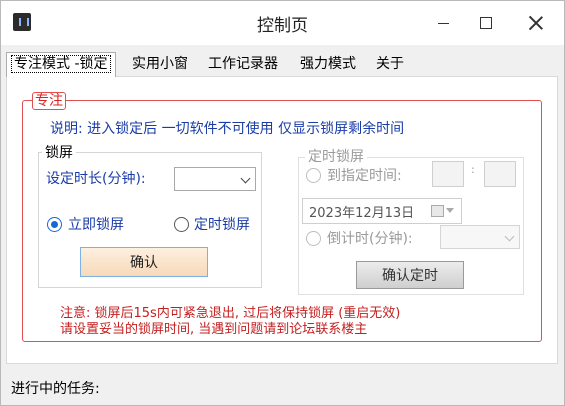 The width and height of the screenshot is (565, 406). Describe the element at coordinates (144, 262) in the screenshot. I see `confirm-button: 确认` at that location.